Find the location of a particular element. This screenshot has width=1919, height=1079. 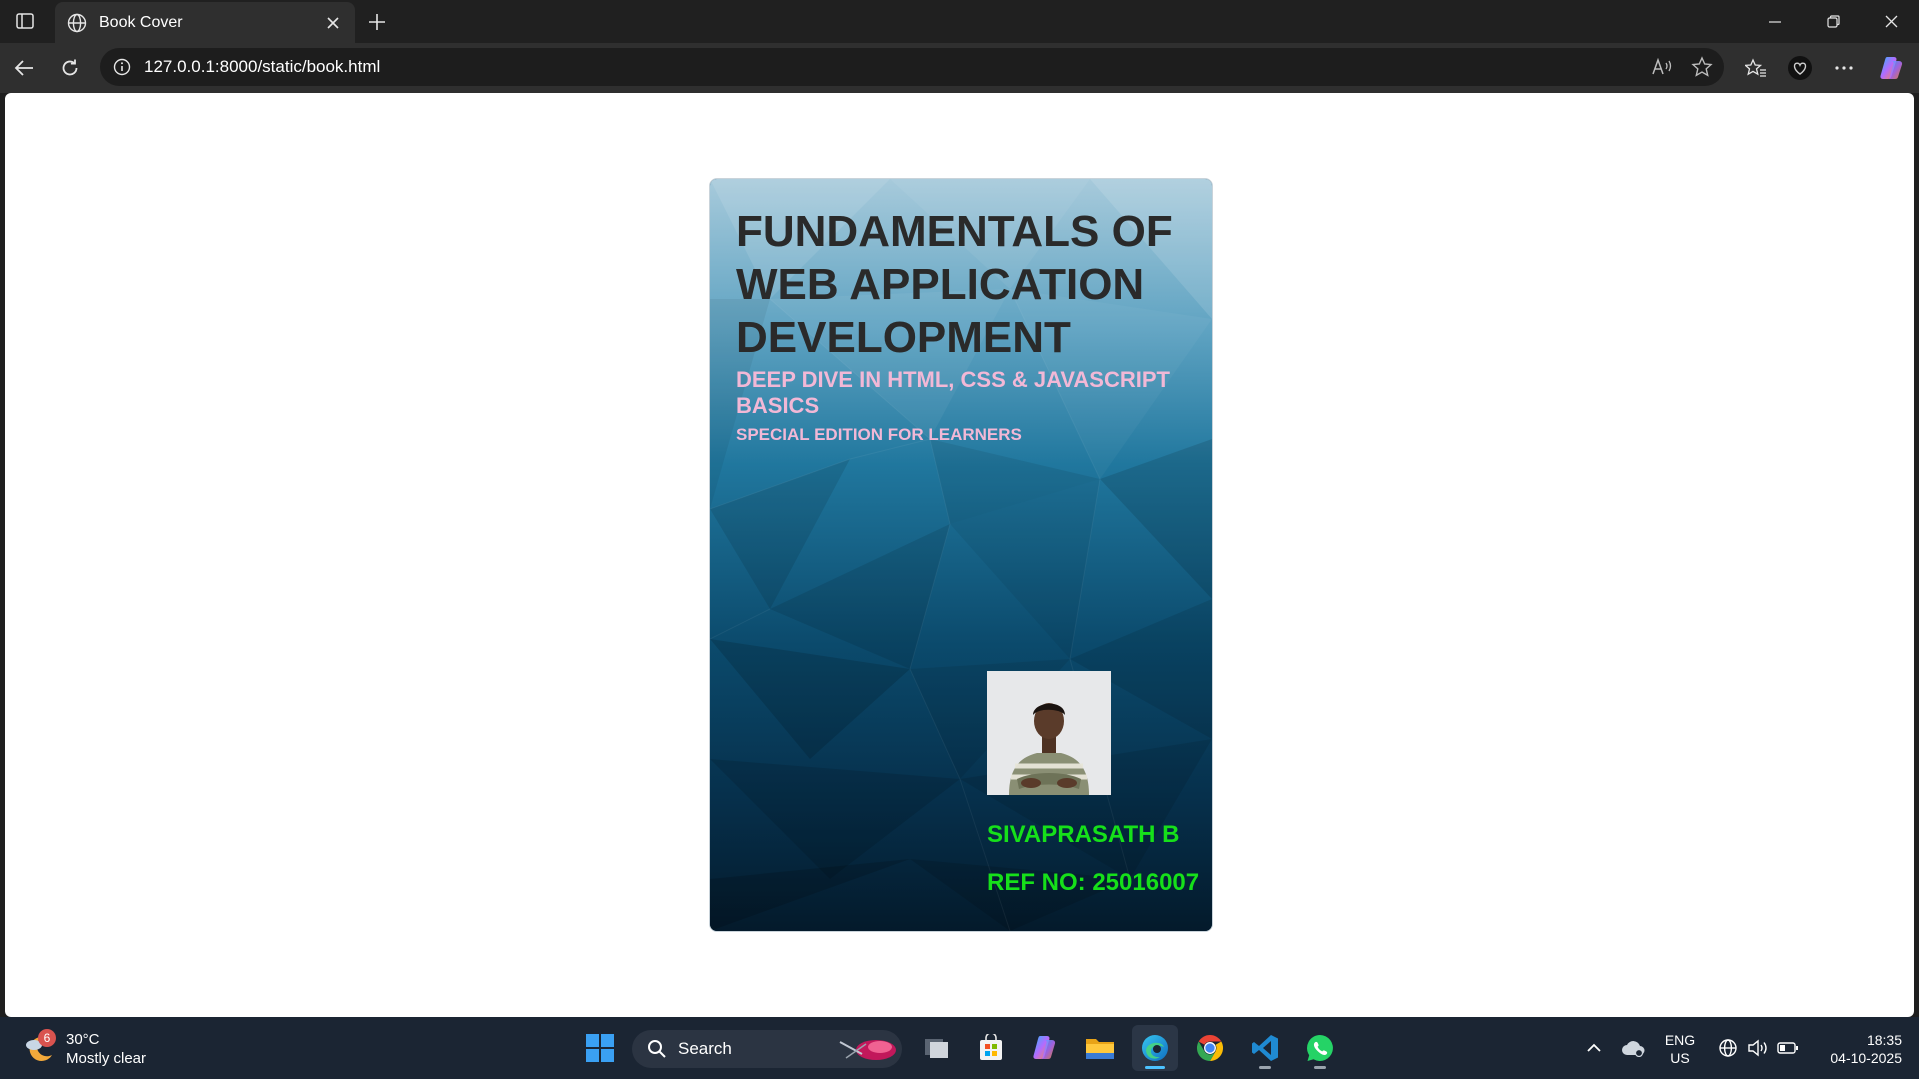

taskbar-copilot is located at coordinates (1045, 1048).